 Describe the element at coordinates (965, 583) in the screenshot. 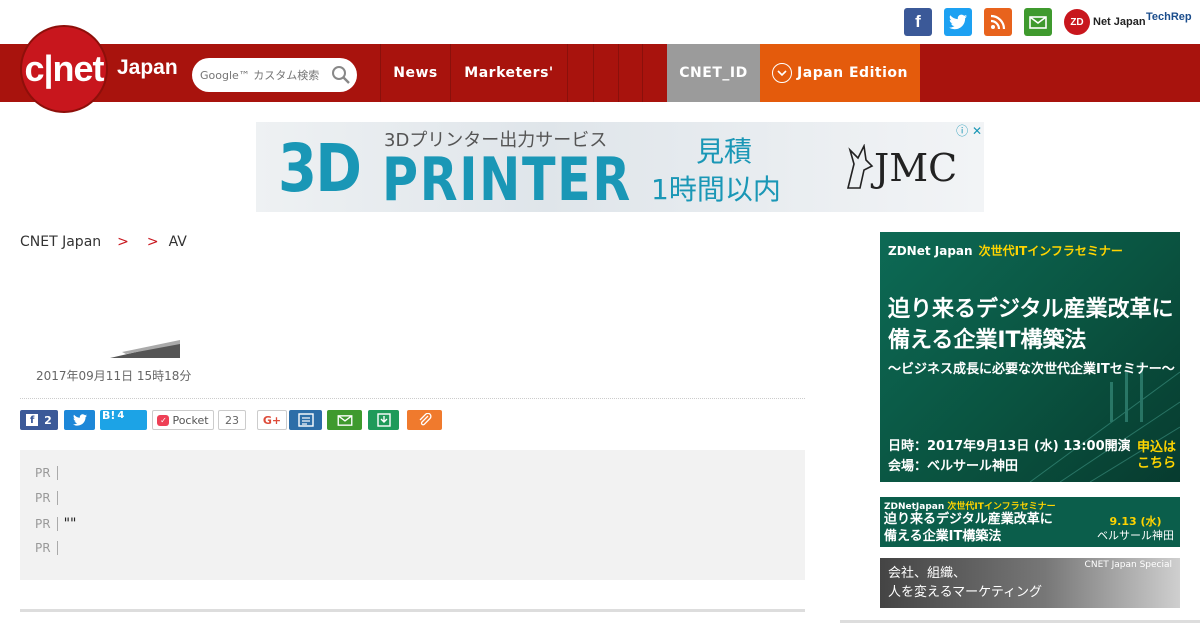

I see `ad-special-title: 会社、組織、 人を変えるマーケティング` at that location.